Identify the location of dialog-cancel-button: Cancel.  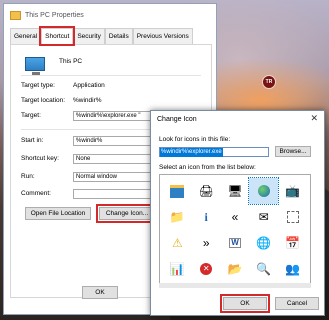
(297, 303).